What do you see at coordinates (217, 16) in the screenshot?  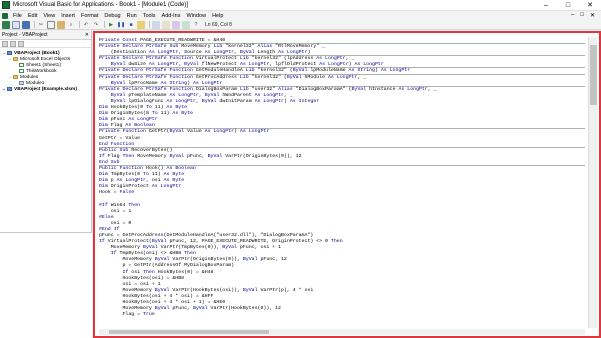 I see `menu-help: Help` at bounding box center [217, 16].